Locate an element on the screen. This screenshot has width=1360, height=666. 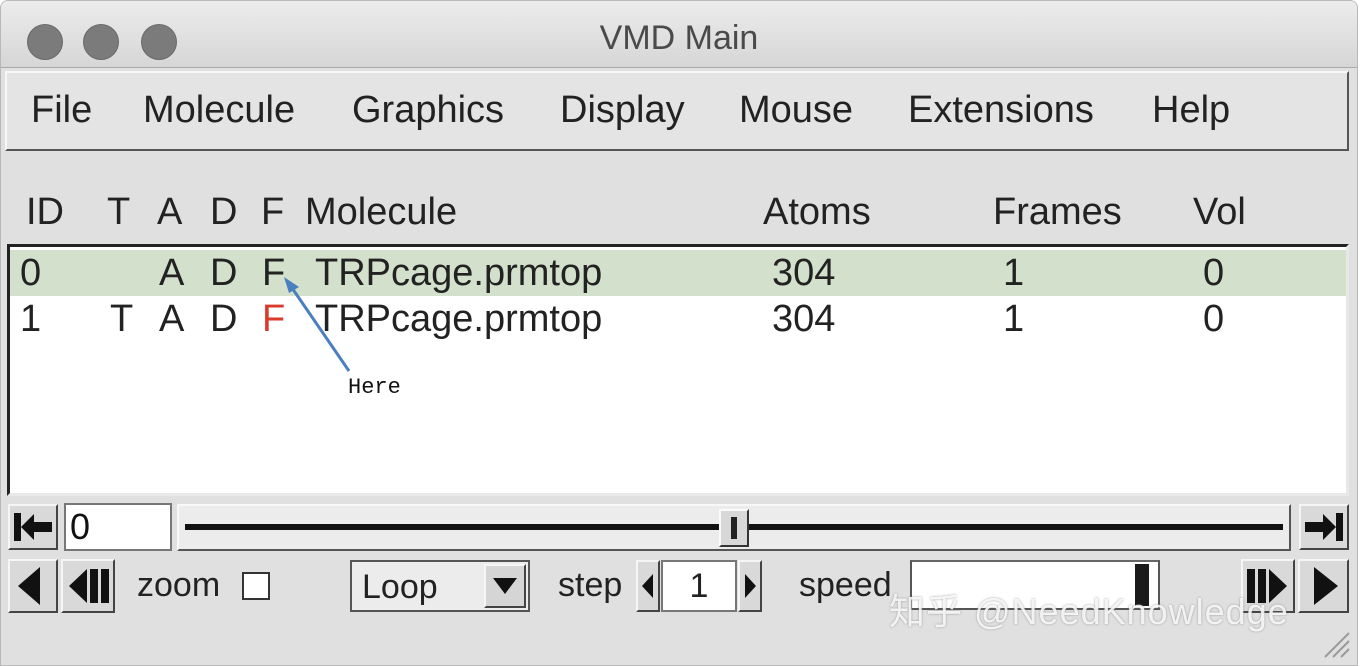
play-reverse-button is located at coordinates (33, 586).